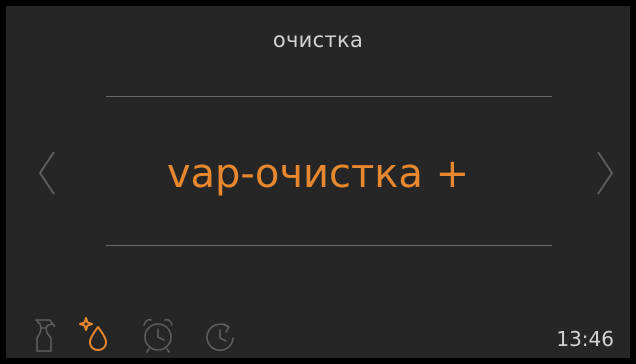 This screenshot has width=636, height=364. Describe the element at coordinates (329, 245) in the screenshot. I see `bottom-divider` at that location.